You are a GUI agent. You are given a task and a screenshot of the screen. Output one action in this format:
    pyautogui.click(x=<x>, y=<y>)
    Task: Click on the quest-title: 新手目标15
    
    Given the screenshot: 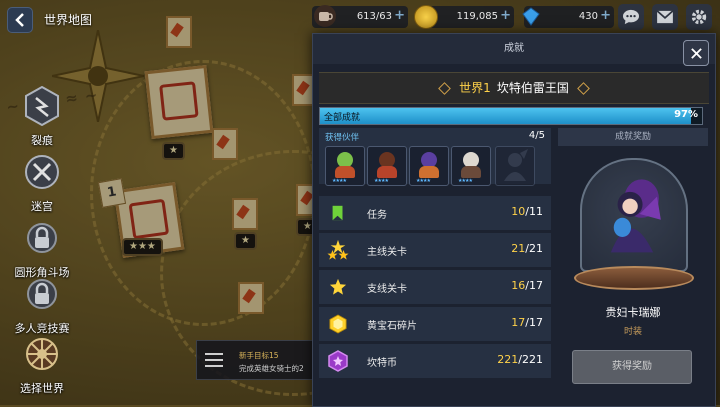 What is the action you would take?
    pyautogui.click(x=259, y=355)
    